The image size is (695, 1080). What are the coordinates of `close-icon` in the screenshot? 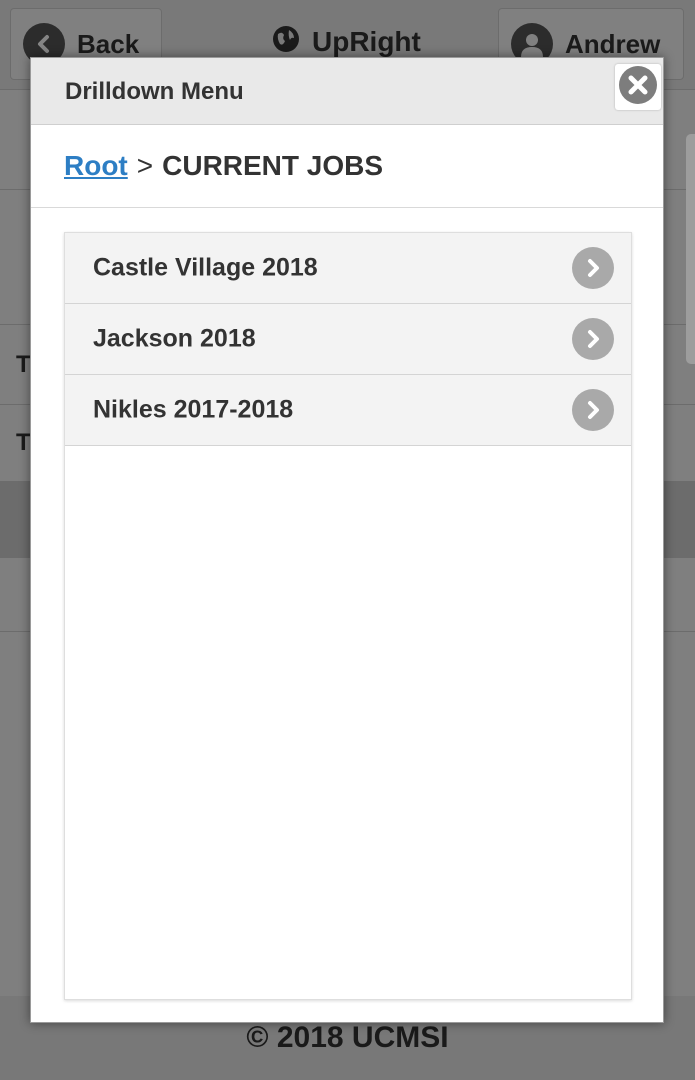 It's located at (638, 87).